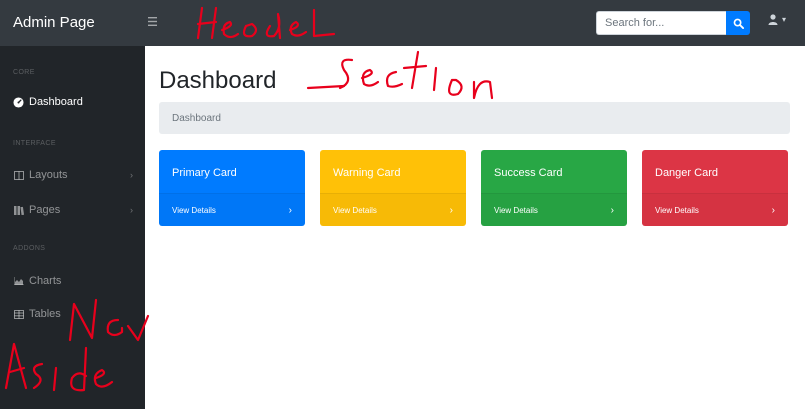 The height and width of the screenshot is (409, 805). What do you see at coordinates (75, 210) in the screenshot?
I see `sidebar-item-pages: Pages ›` at bounding box center [75, 210].